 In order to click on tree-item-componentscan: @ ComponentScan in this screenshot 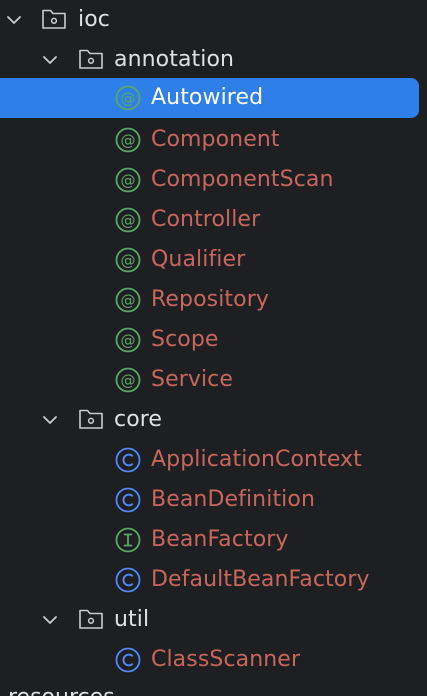, I will do `click(213, 180)`.